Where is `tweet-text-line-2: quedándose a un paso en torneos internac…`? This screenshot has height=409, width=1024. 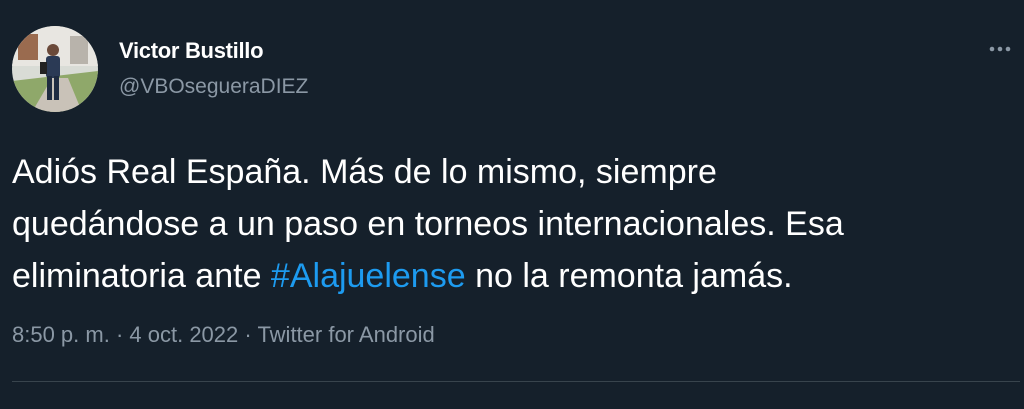 tweet-text-line-2: quedándose a un paso en torneos internac… is located at coordinates (428, 224).